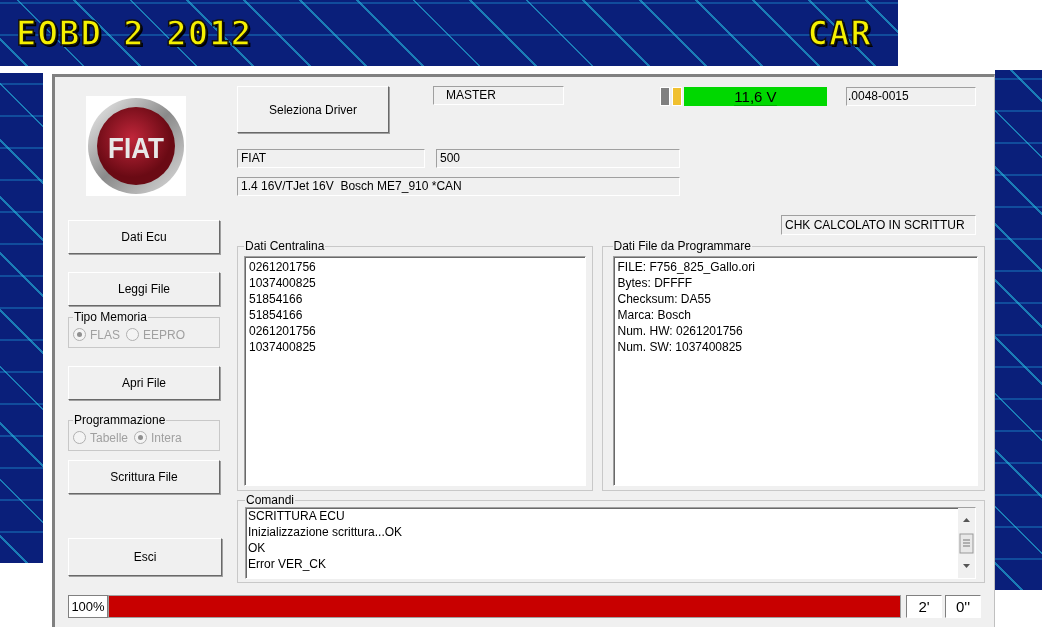 The width and height of the screenshot is (1043, 627). I want to click on action-button: Dati Ecu, so click(144, 237).